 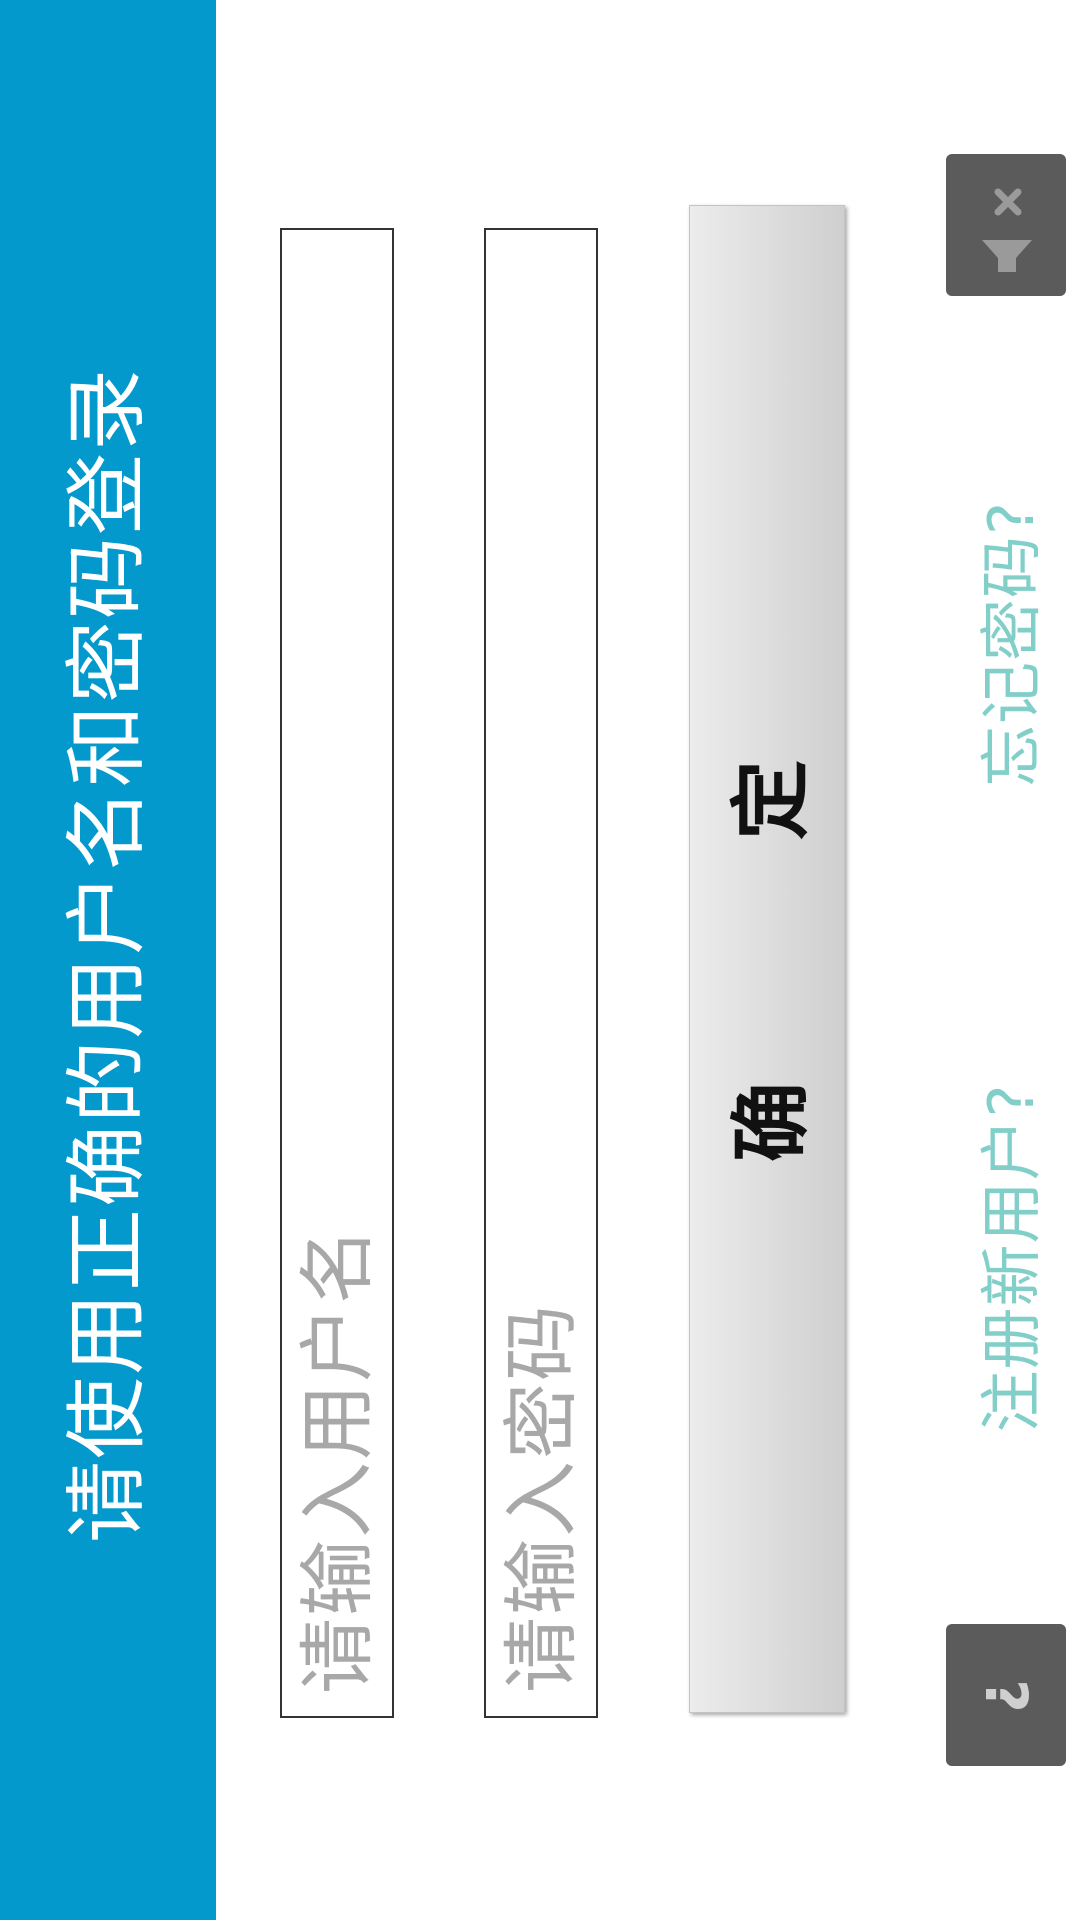 I want to click on forgot-password-link: 忘记密码?, so click(x=1011, y=644).